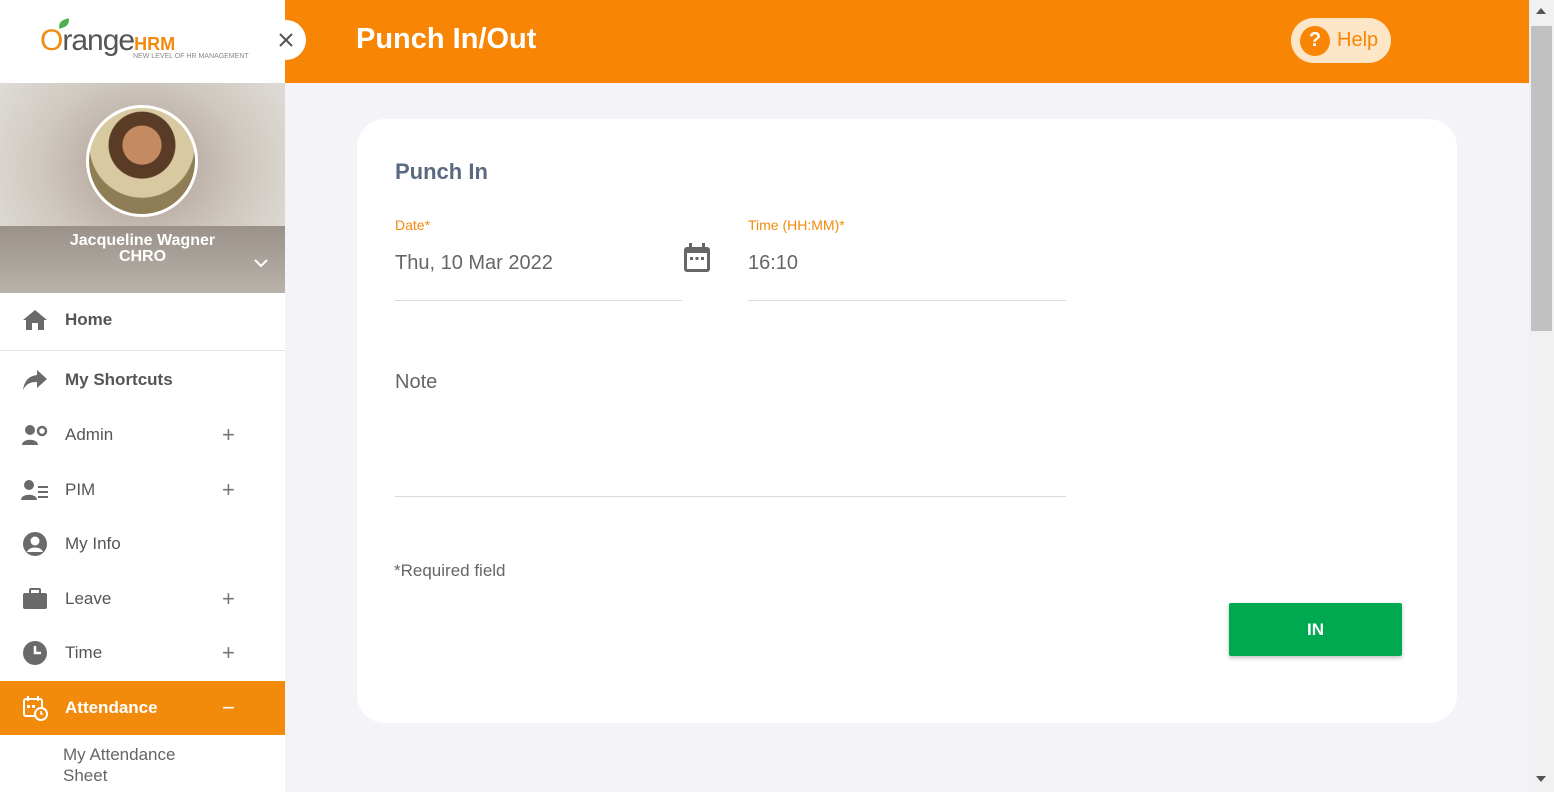  I want to click on briefcase-icon, so click(35, 599).